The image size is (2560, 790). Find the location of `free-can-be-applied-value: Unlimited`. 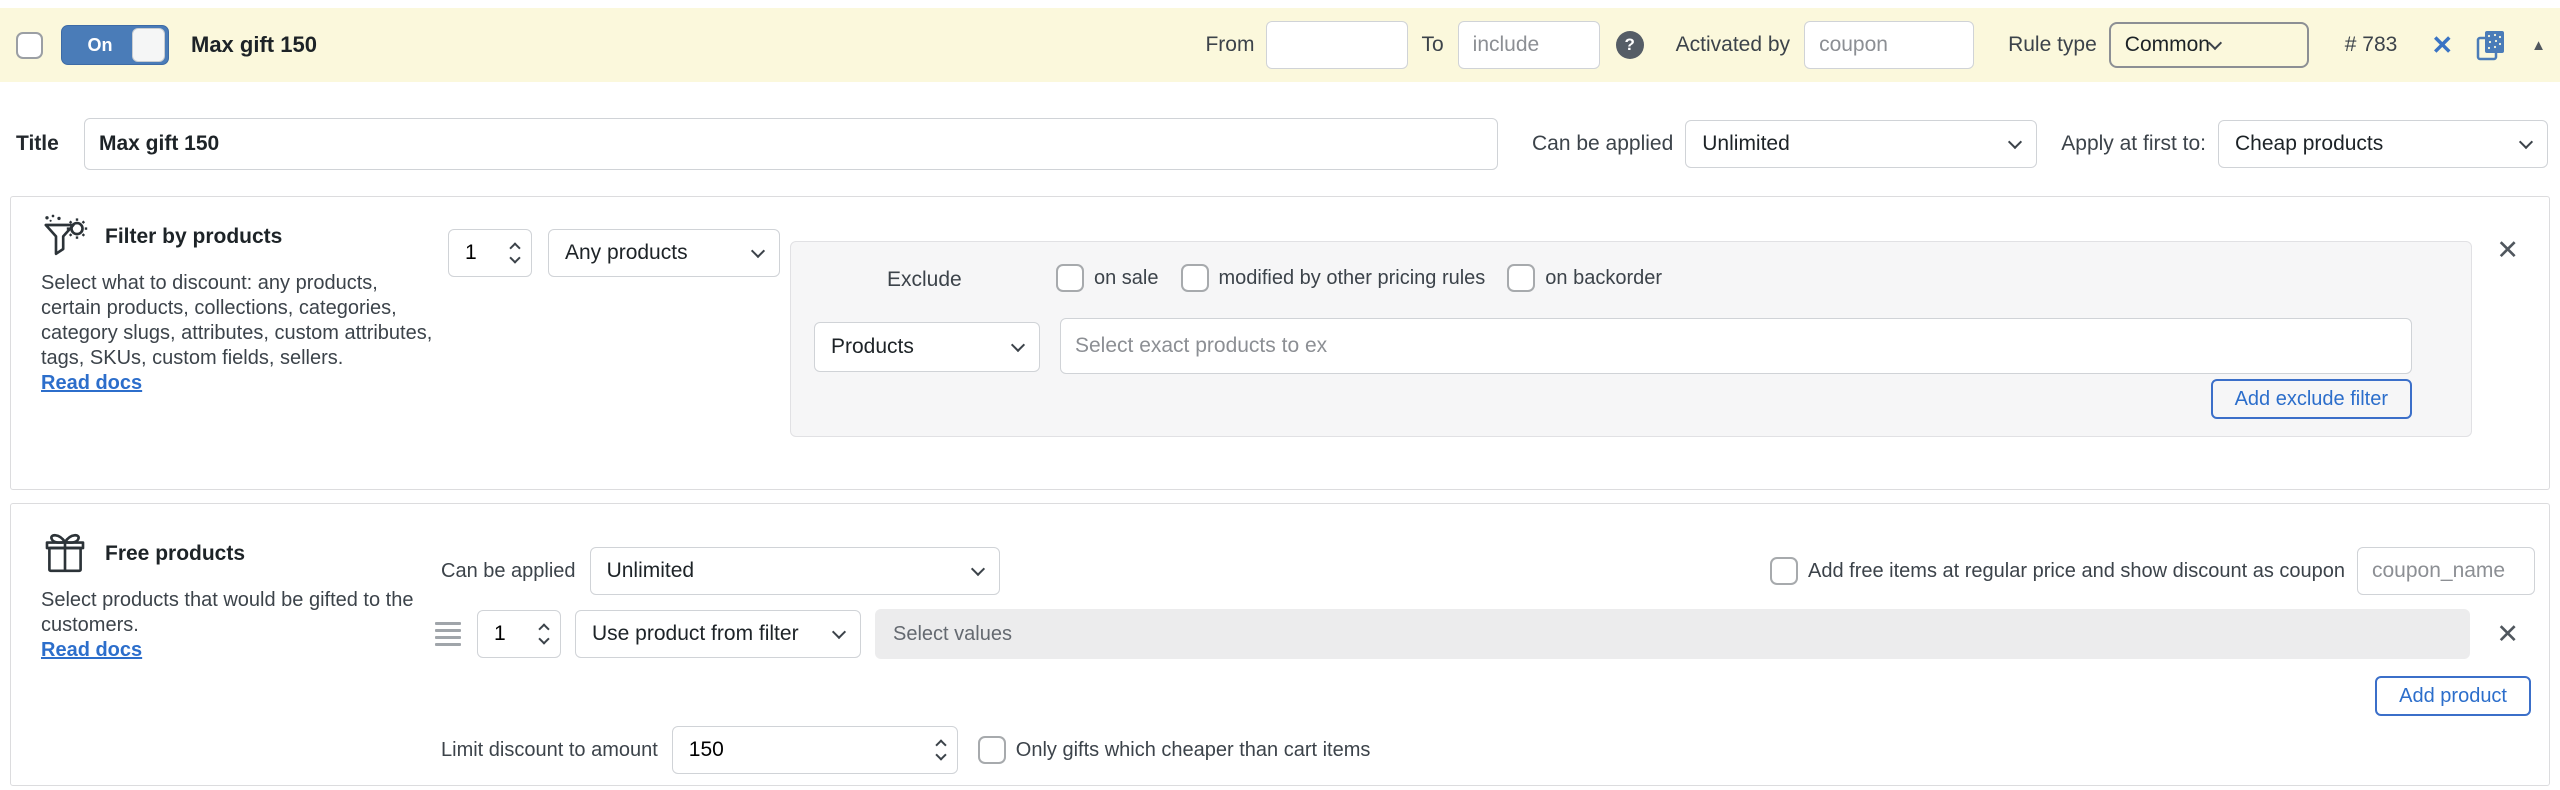

free-can-be-applied-value: Unlimited is located at coordinates (650, 570).